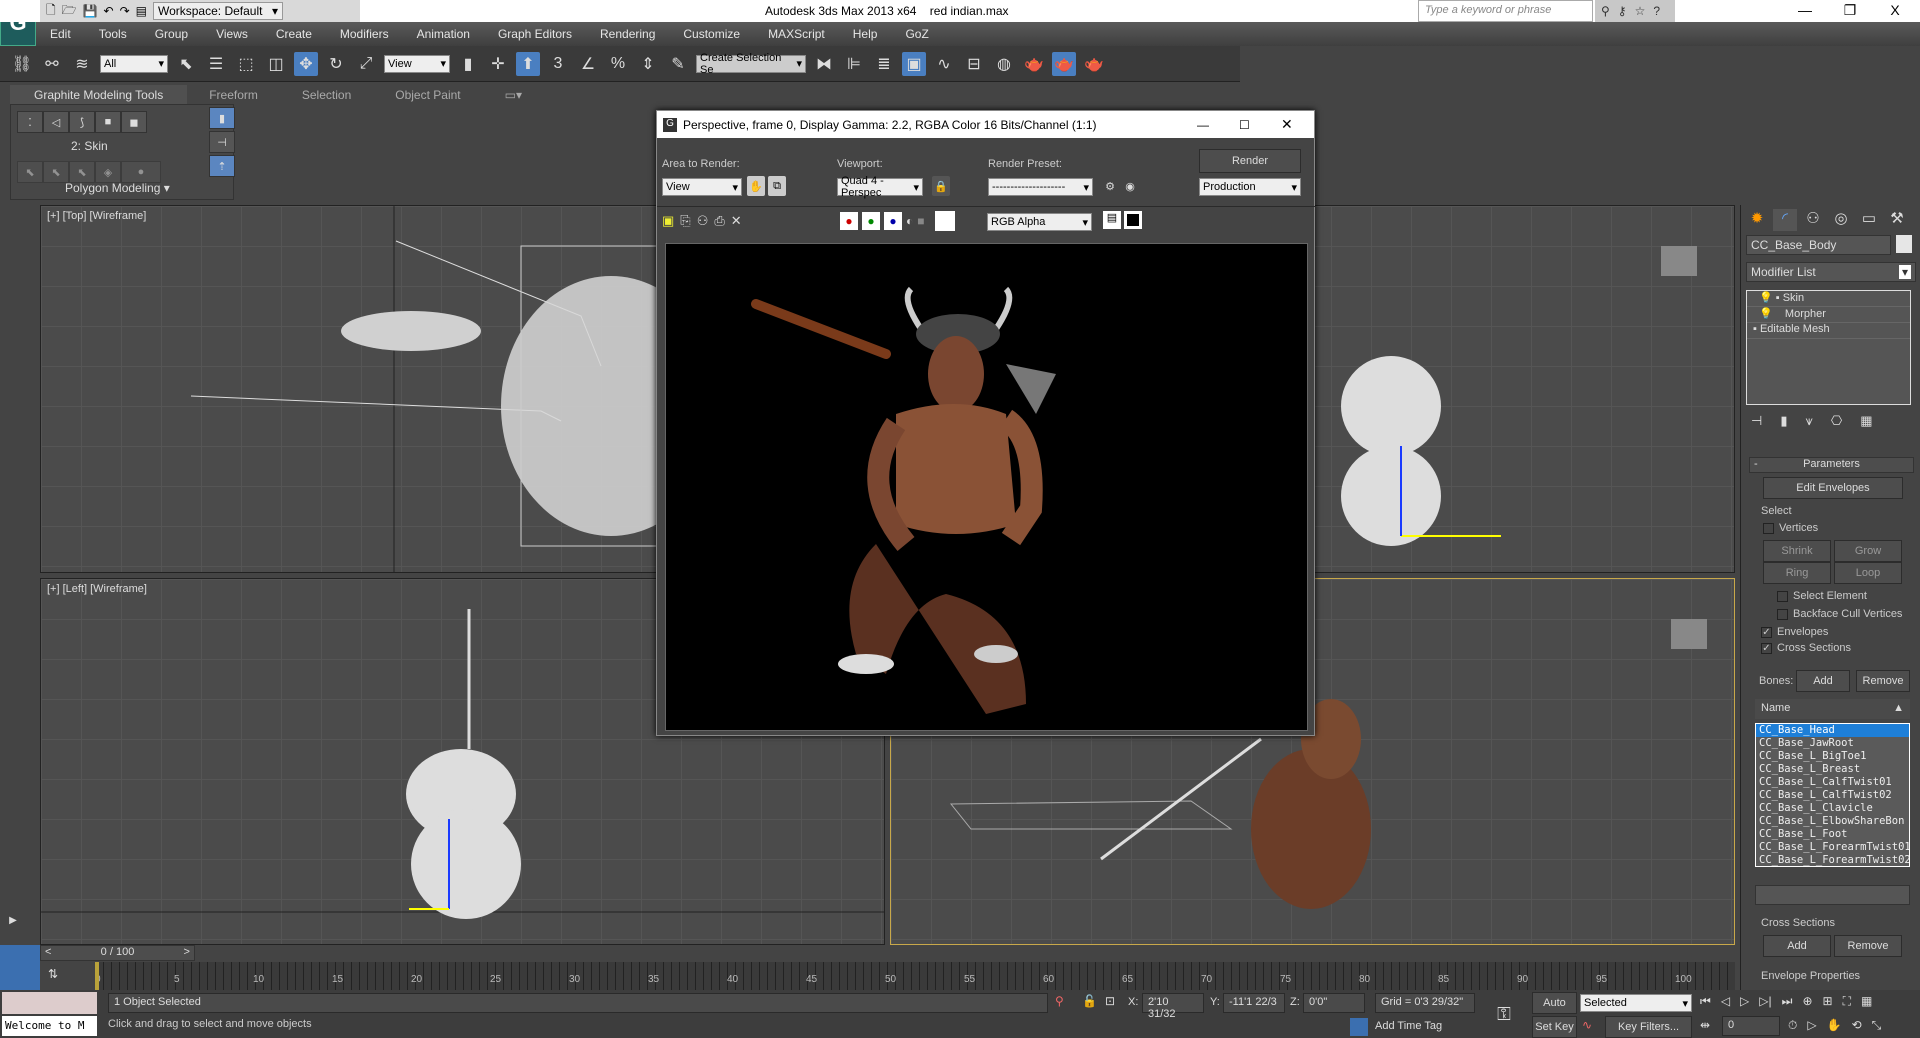 The width and height of the screenshot is (1920, 1038). Describe the element at coordinates (1841, 220) in the screenshot. I see `motion-tab-icon: ◎` at that location.